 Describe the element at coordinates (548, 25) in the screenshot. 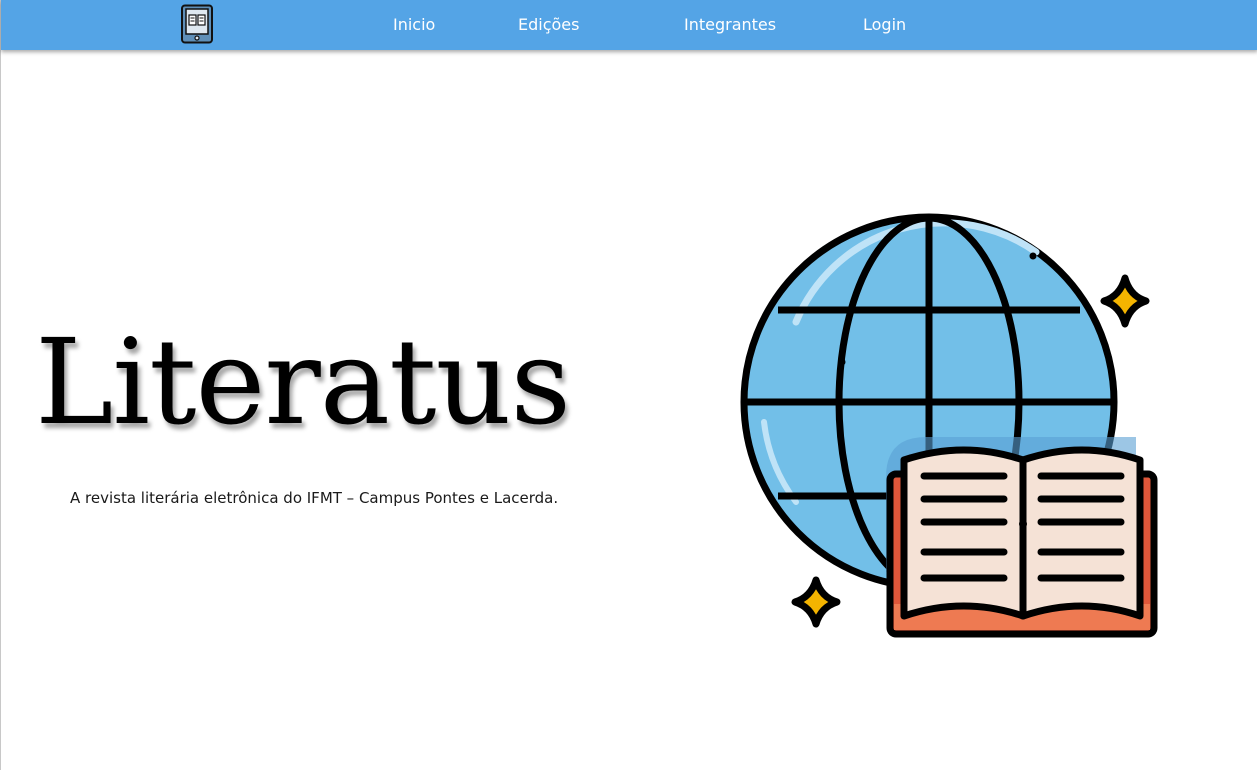

I see `nav-link-edicoes: Edições` at that location.